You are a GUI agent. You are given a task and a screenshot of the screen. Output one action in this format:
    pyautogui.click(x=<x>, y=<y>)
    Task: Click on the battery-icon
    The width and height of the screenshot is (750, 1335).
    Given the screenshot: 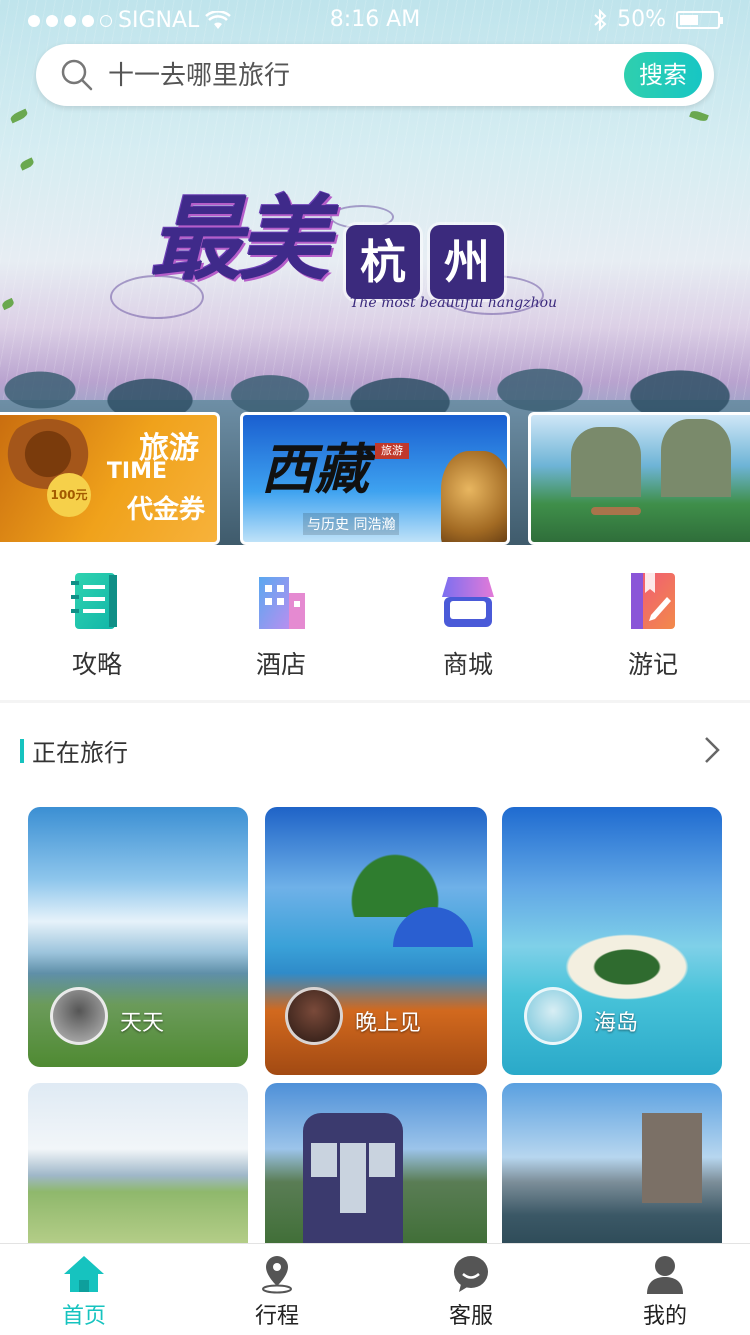 What is the action you would take?
    pyautogui.click(x=699, y=19)
    